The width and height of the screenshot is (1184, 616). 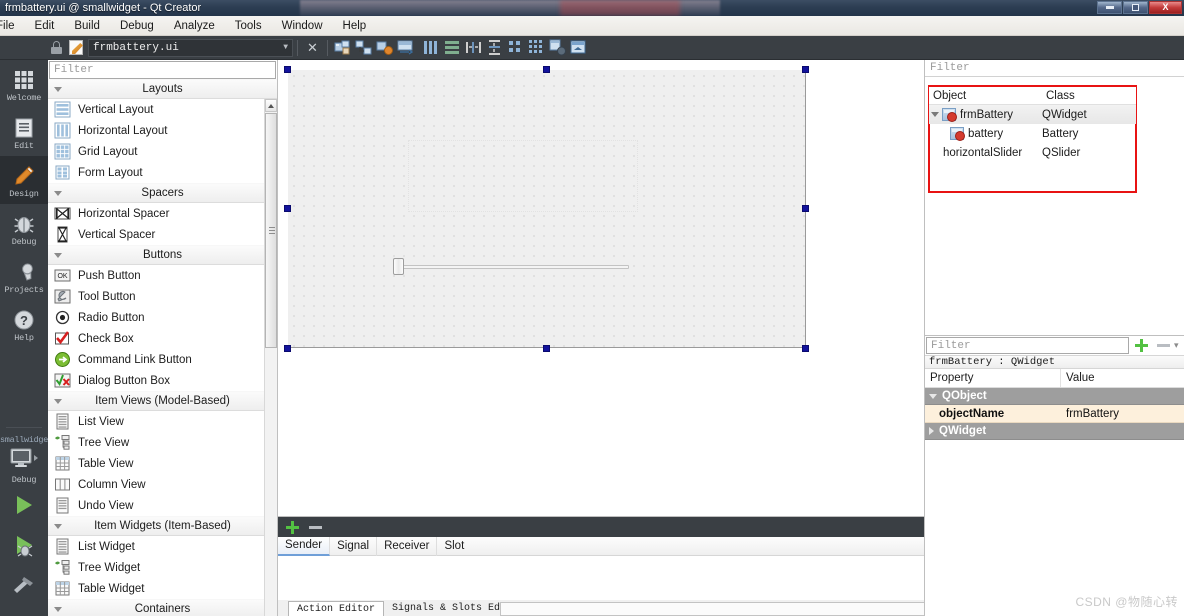 What do you see at coordinates (1032, 133) in the screenshot?
I see `object-row-battery: battery Battery` at bounding box center [1032, 133].